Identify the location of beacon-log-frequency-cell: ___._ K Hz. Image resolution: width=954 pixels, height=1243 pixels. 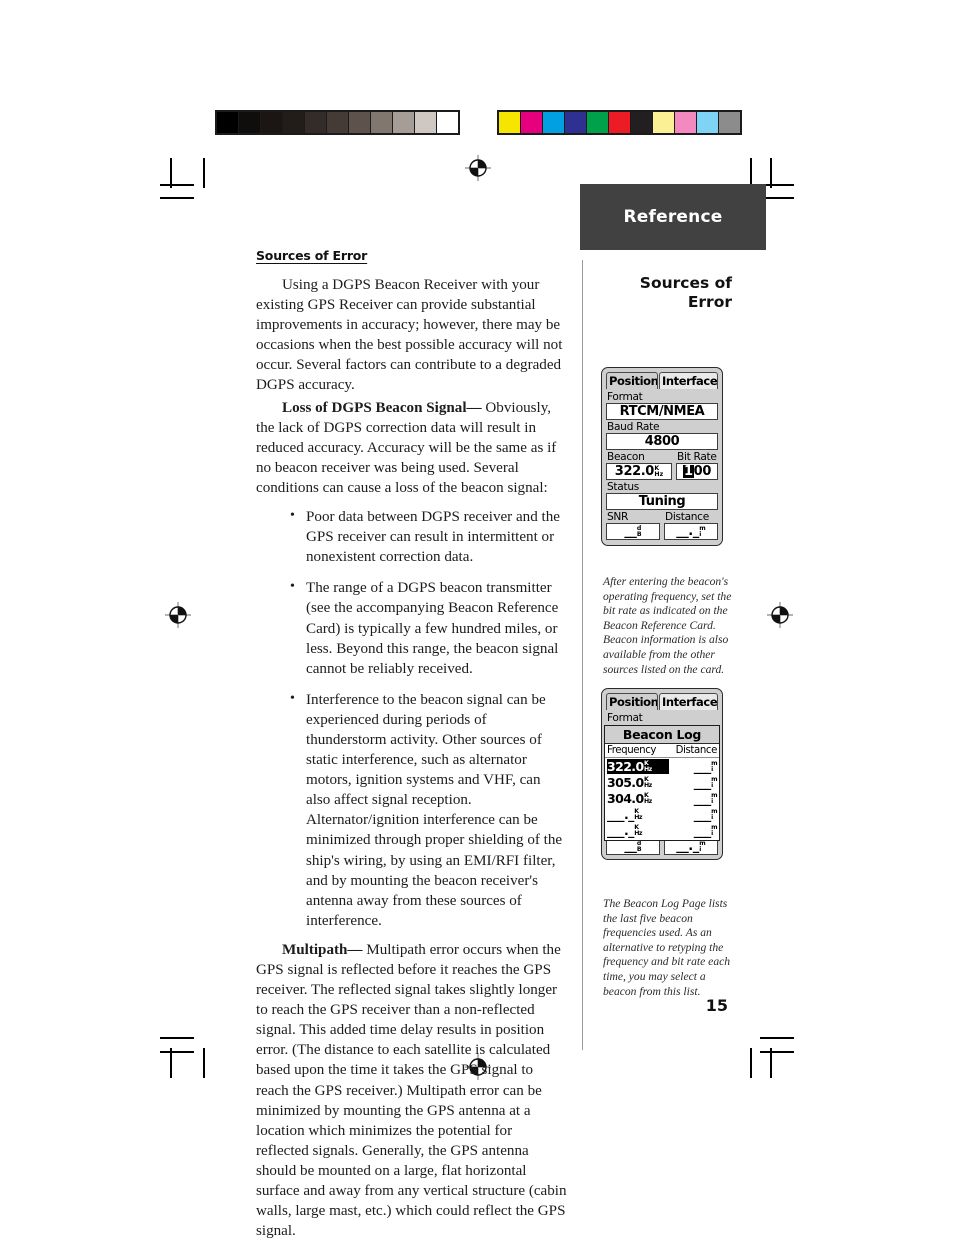
(624, 814).